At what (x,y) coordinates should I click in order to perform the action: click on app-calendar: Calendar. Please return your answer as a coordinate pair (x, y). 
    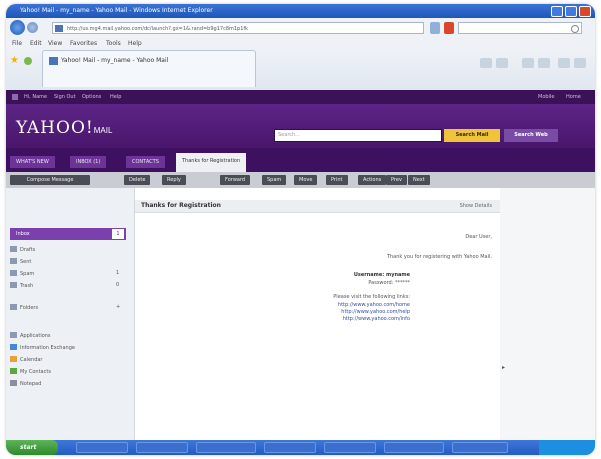
    Looking at the image, I should click on (26, 360).